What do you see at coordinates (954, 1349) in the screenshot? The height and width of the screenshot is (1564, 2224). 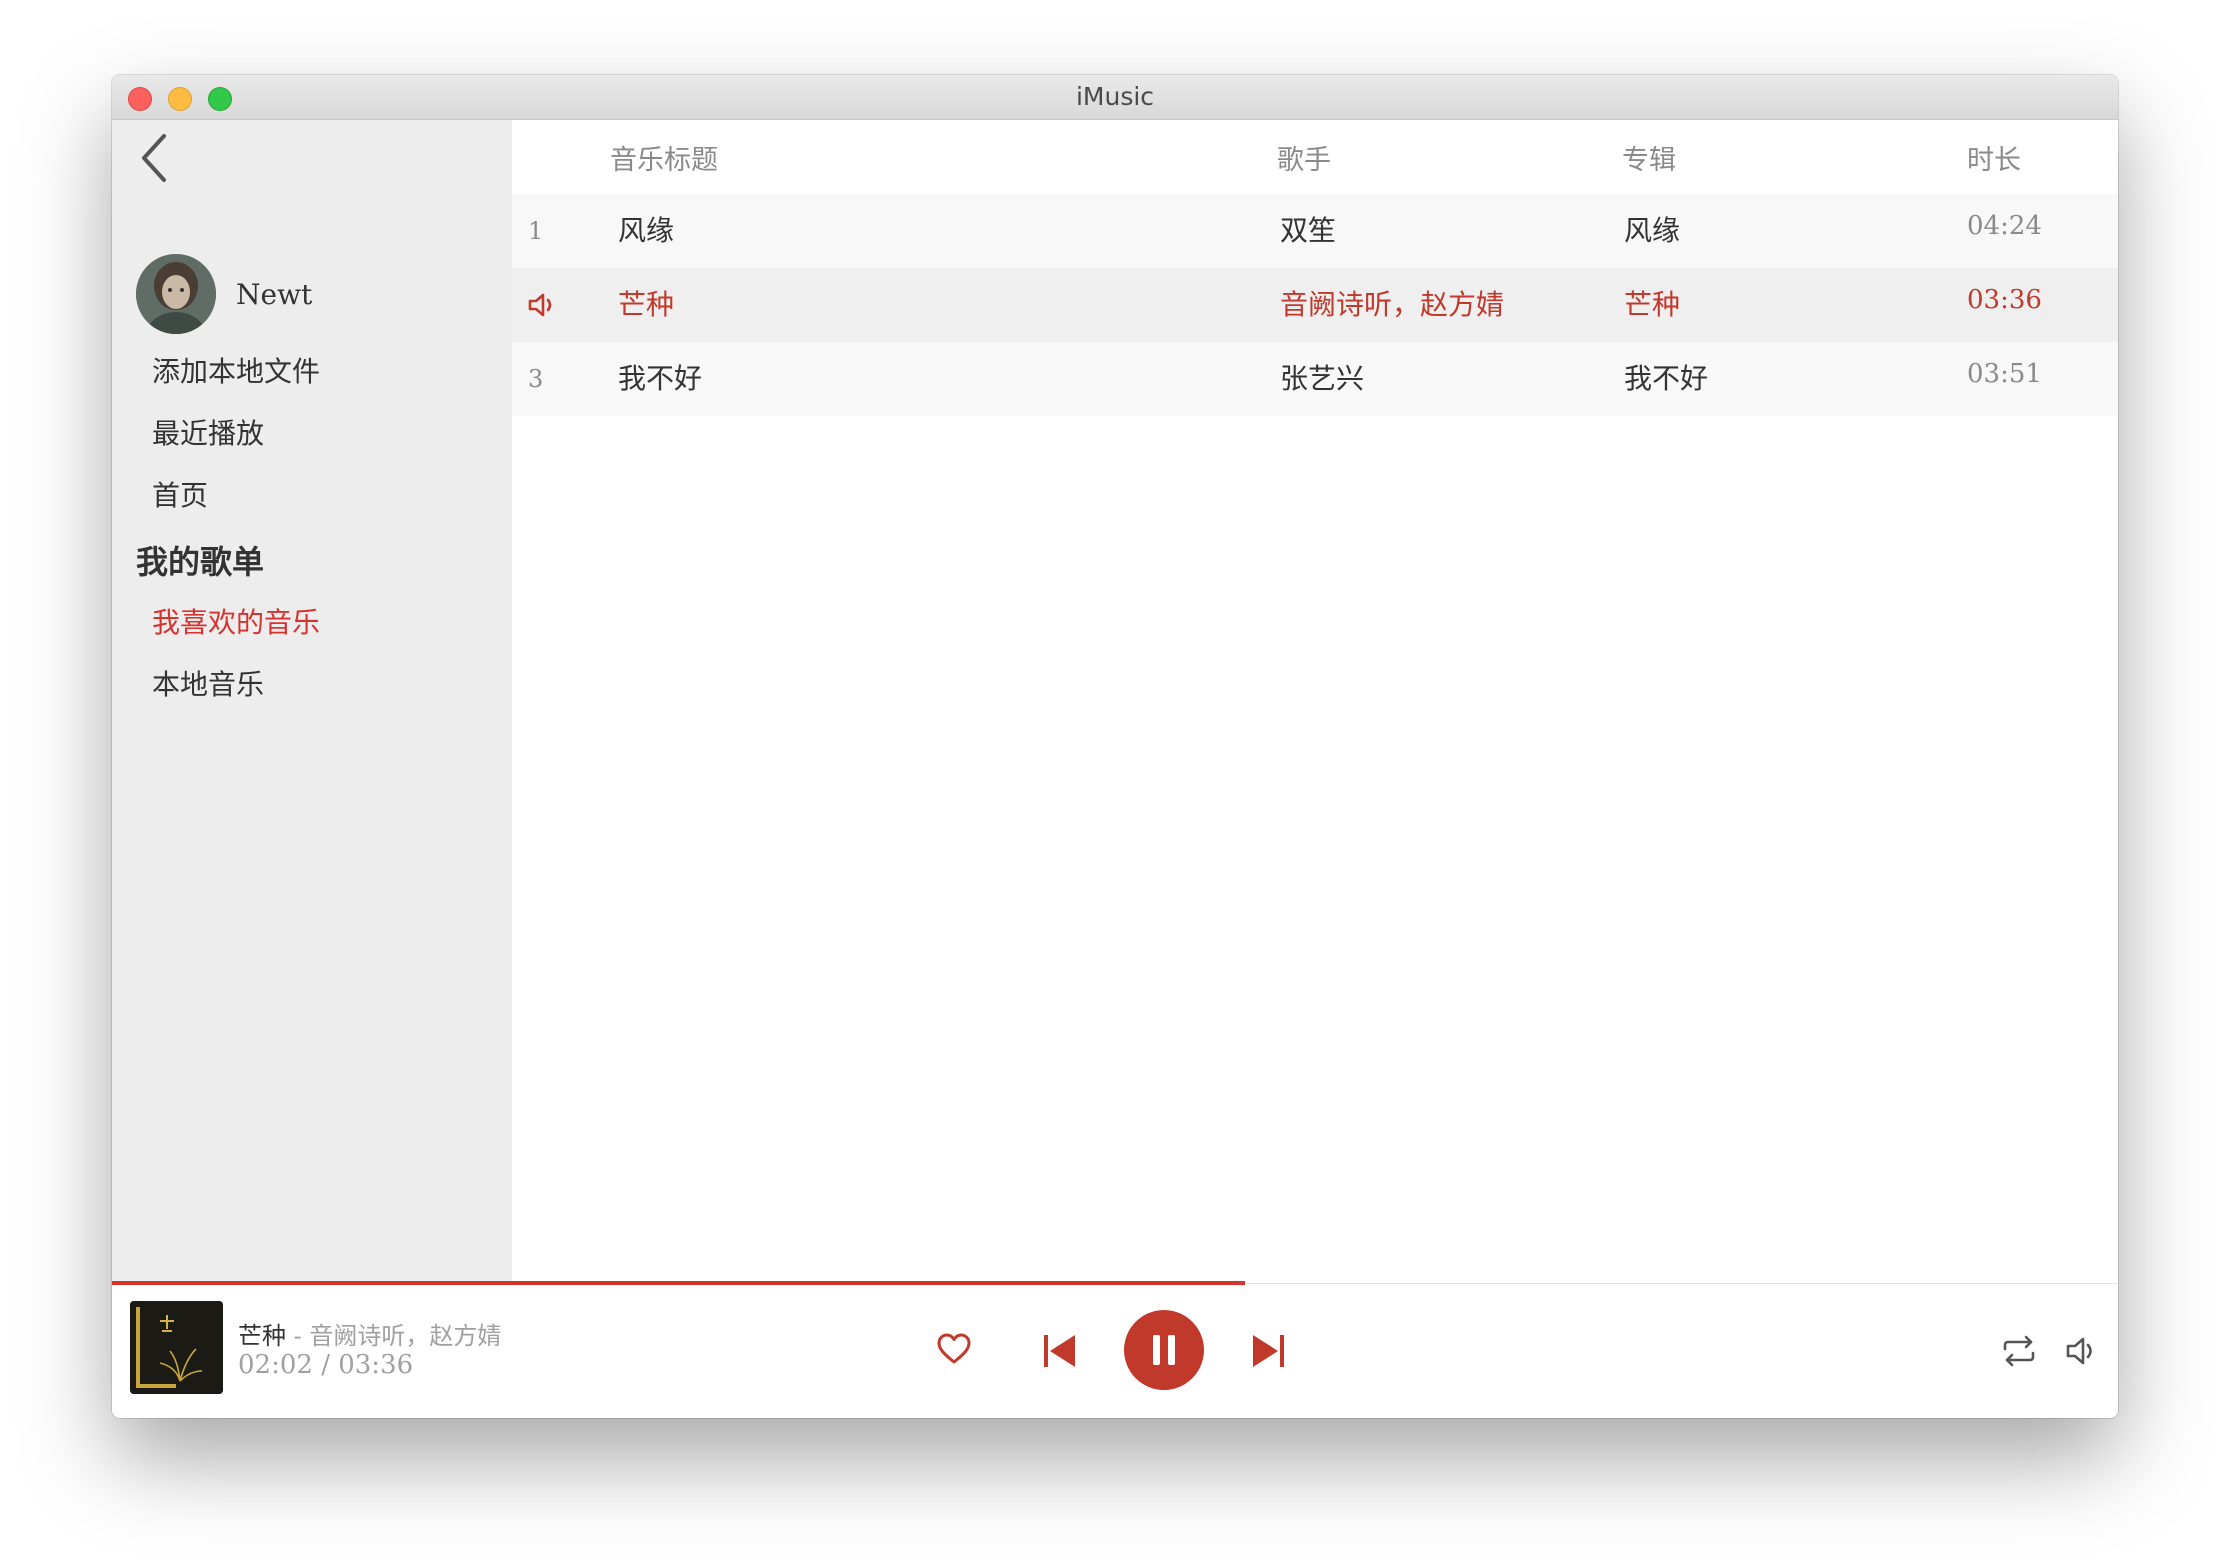 I see `heart-icon` at bounding box center [954, 1349].